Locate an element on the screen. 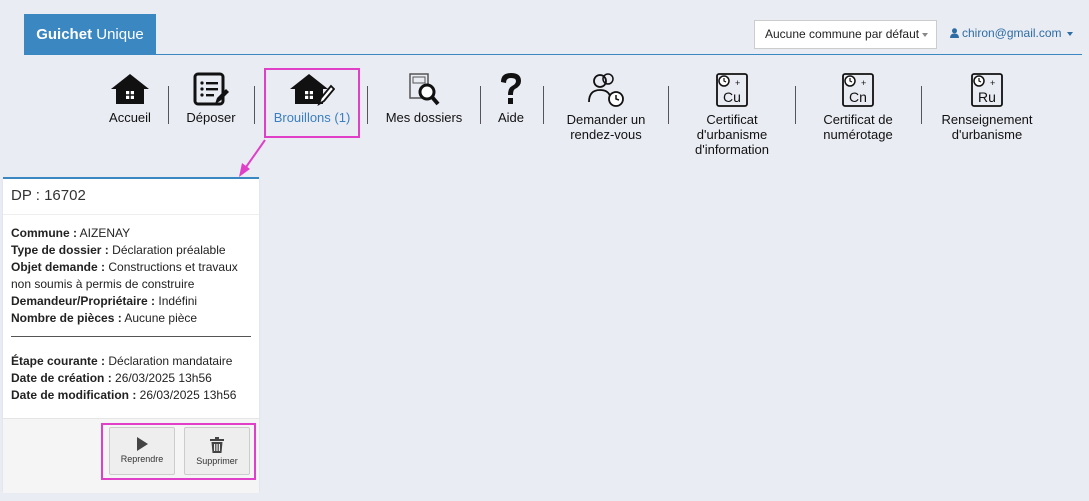  etape-row: Étape courante : Déclaration mandataire is located at coordinates (131, 361).